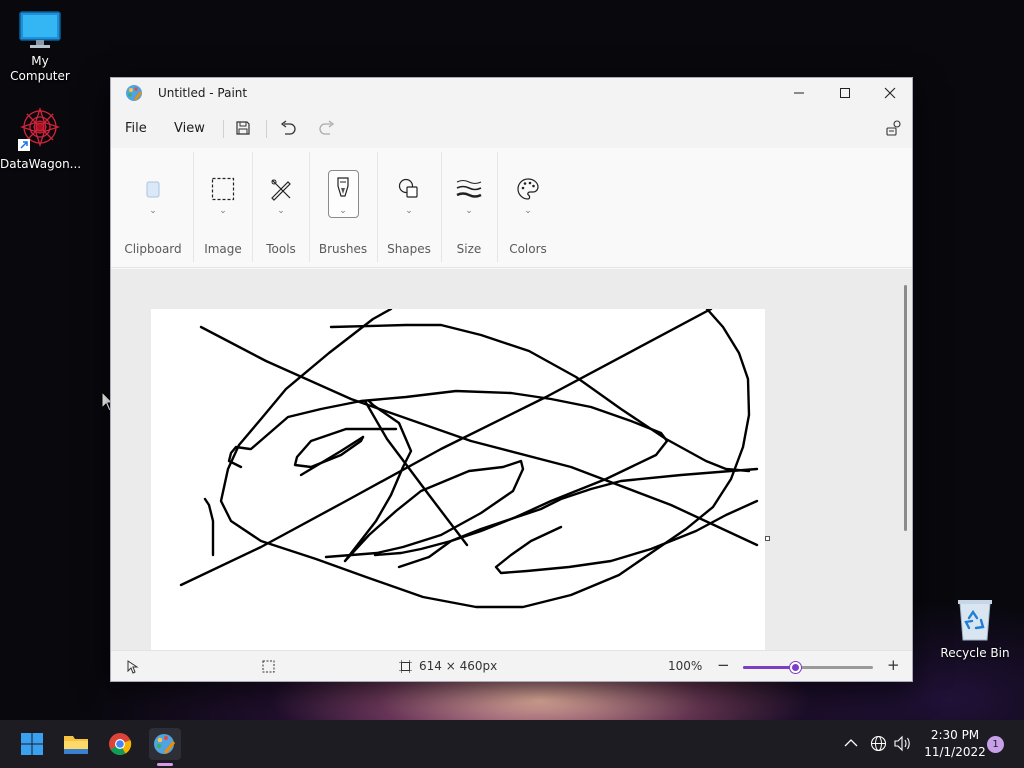 This screenshot has height=768, width=1024. What do you see at coordinates (795, 667) in the screenshot?
I see `zoom-slider-thumb` at bounding box center [795, 667].